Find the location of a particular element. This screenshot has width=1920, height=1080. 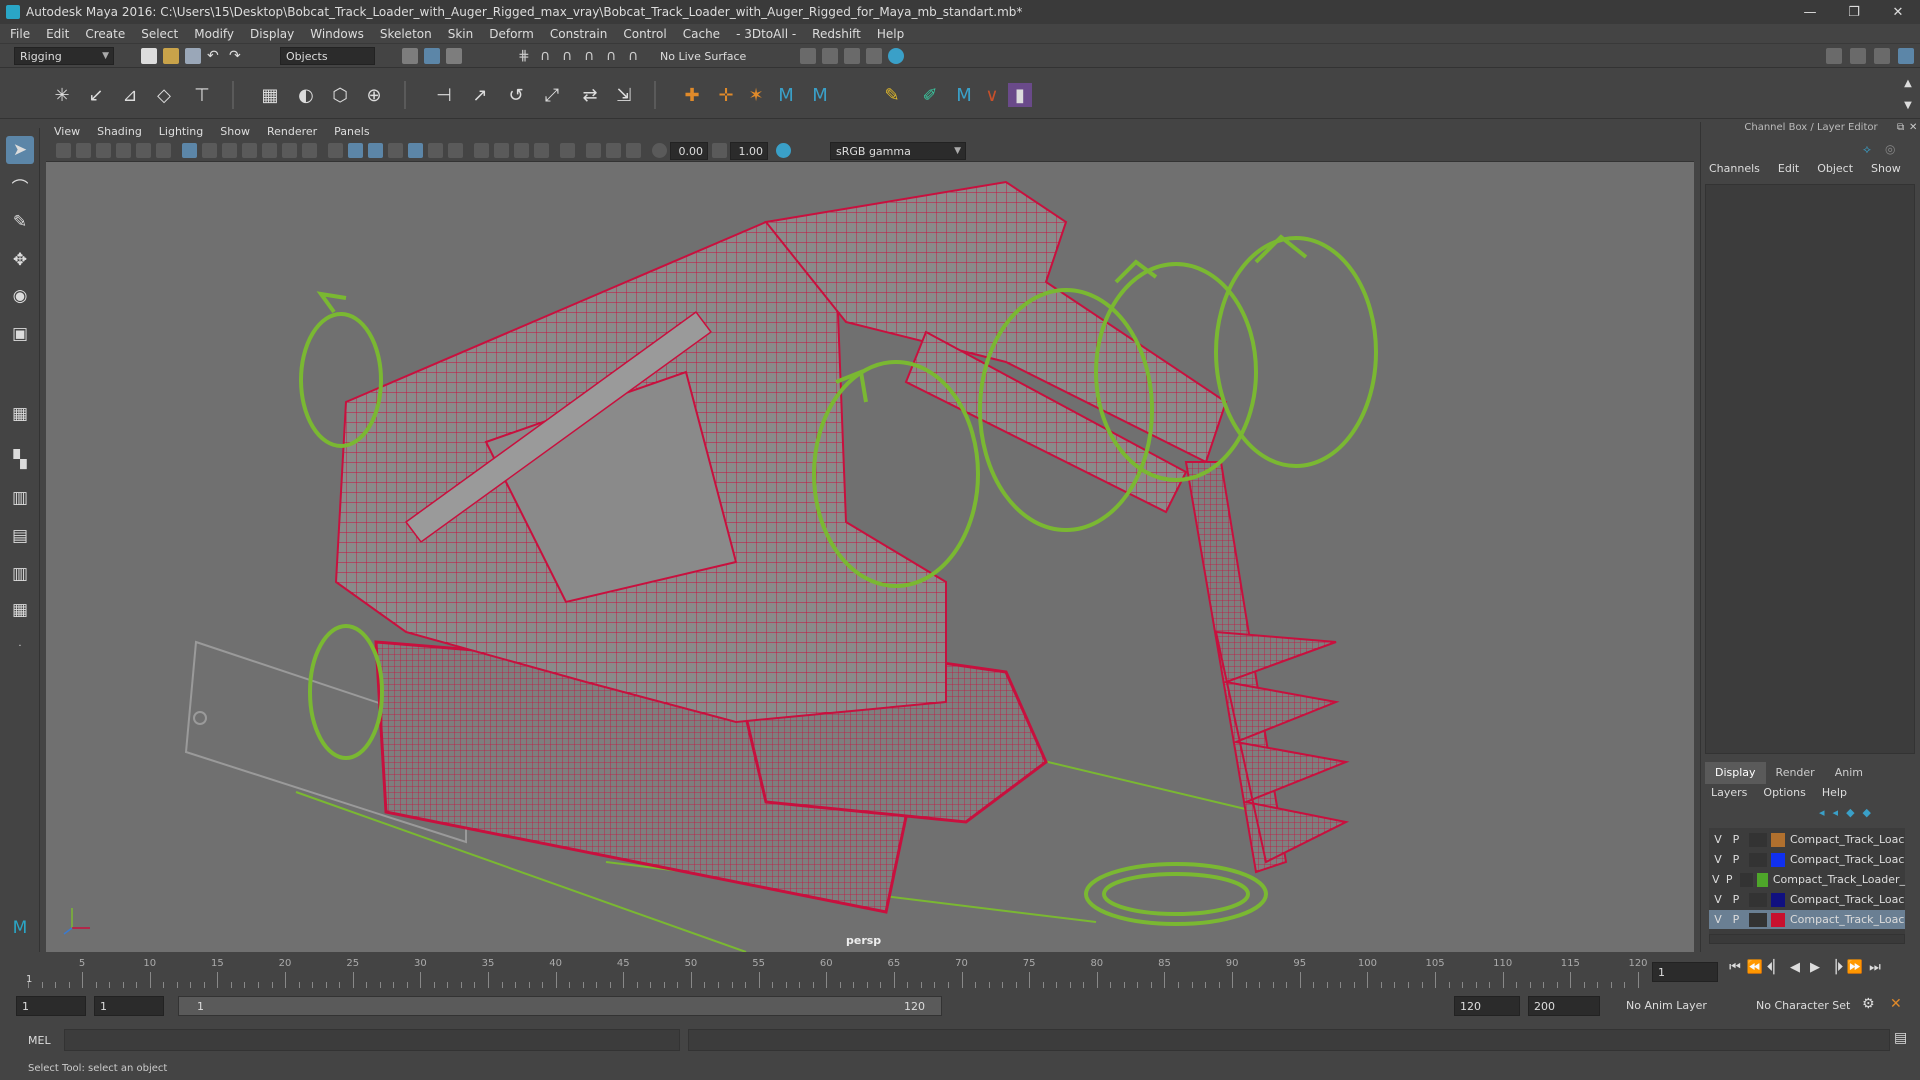

safe-action-icon is located at coordinates (289, 150).